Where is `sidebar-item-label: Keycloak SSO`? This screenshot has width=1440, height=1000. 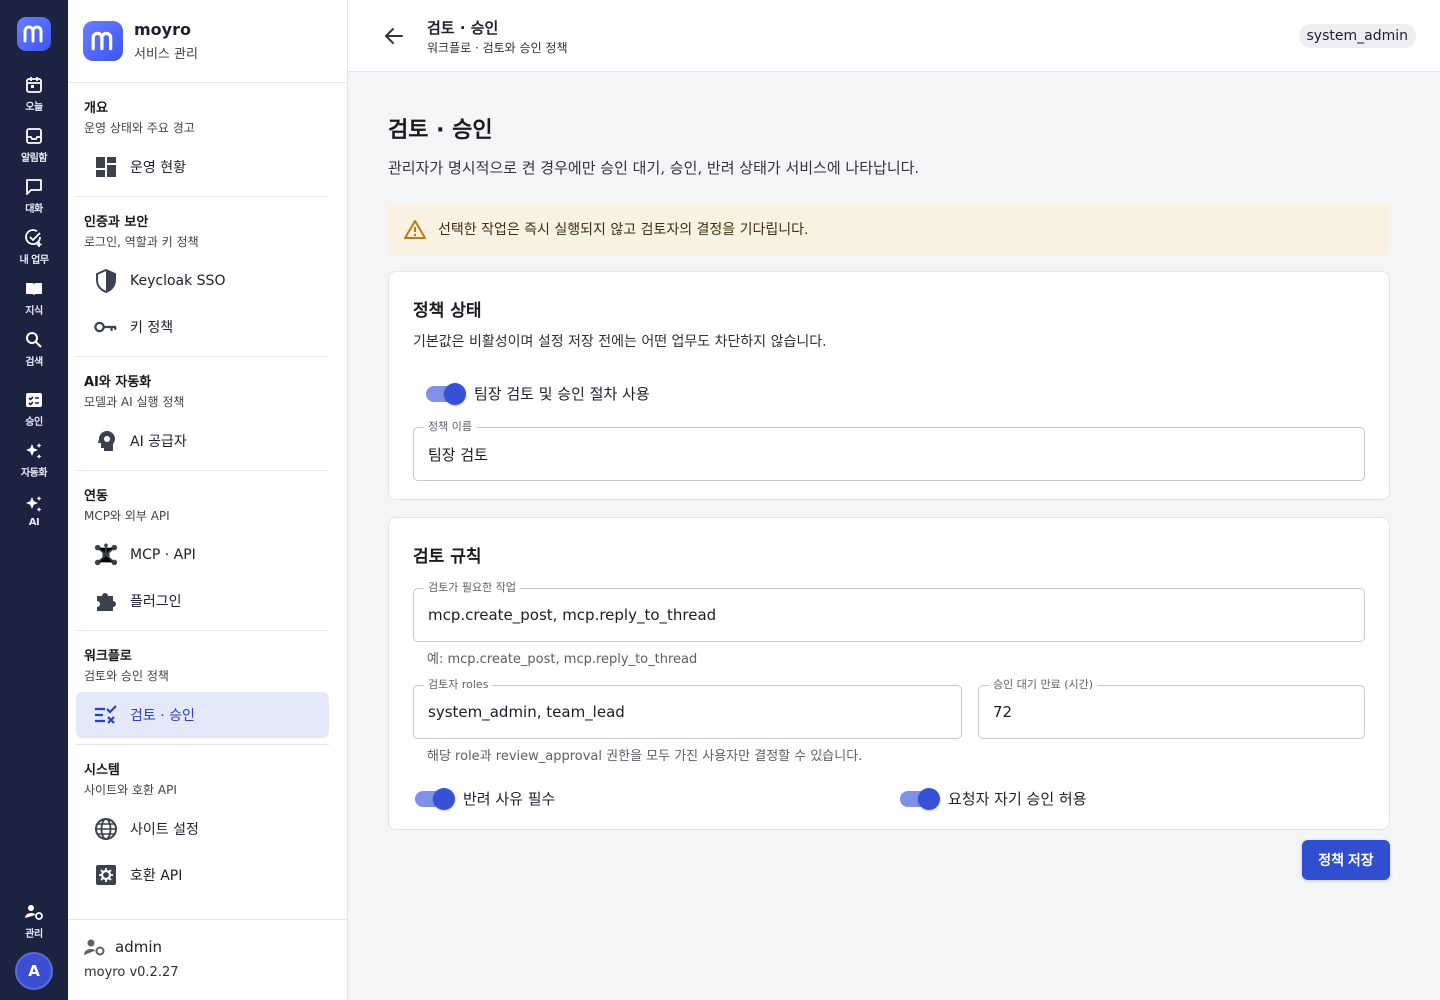 sidebar-item-label: Keycloak SSO is located at coordinates (178, 281).